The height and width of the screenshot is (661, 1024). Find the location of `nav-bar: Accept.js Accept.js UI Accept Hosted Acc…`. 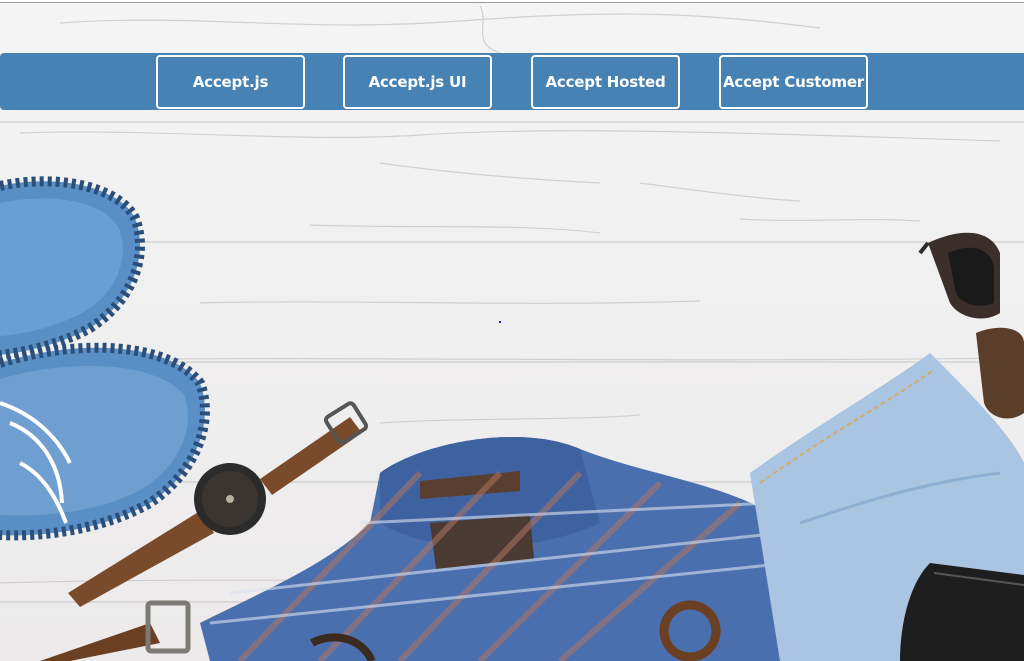

nav-bar: Accept.js Accept.js UI Accept Hosted Acc… is located at coordinates (512, 81).